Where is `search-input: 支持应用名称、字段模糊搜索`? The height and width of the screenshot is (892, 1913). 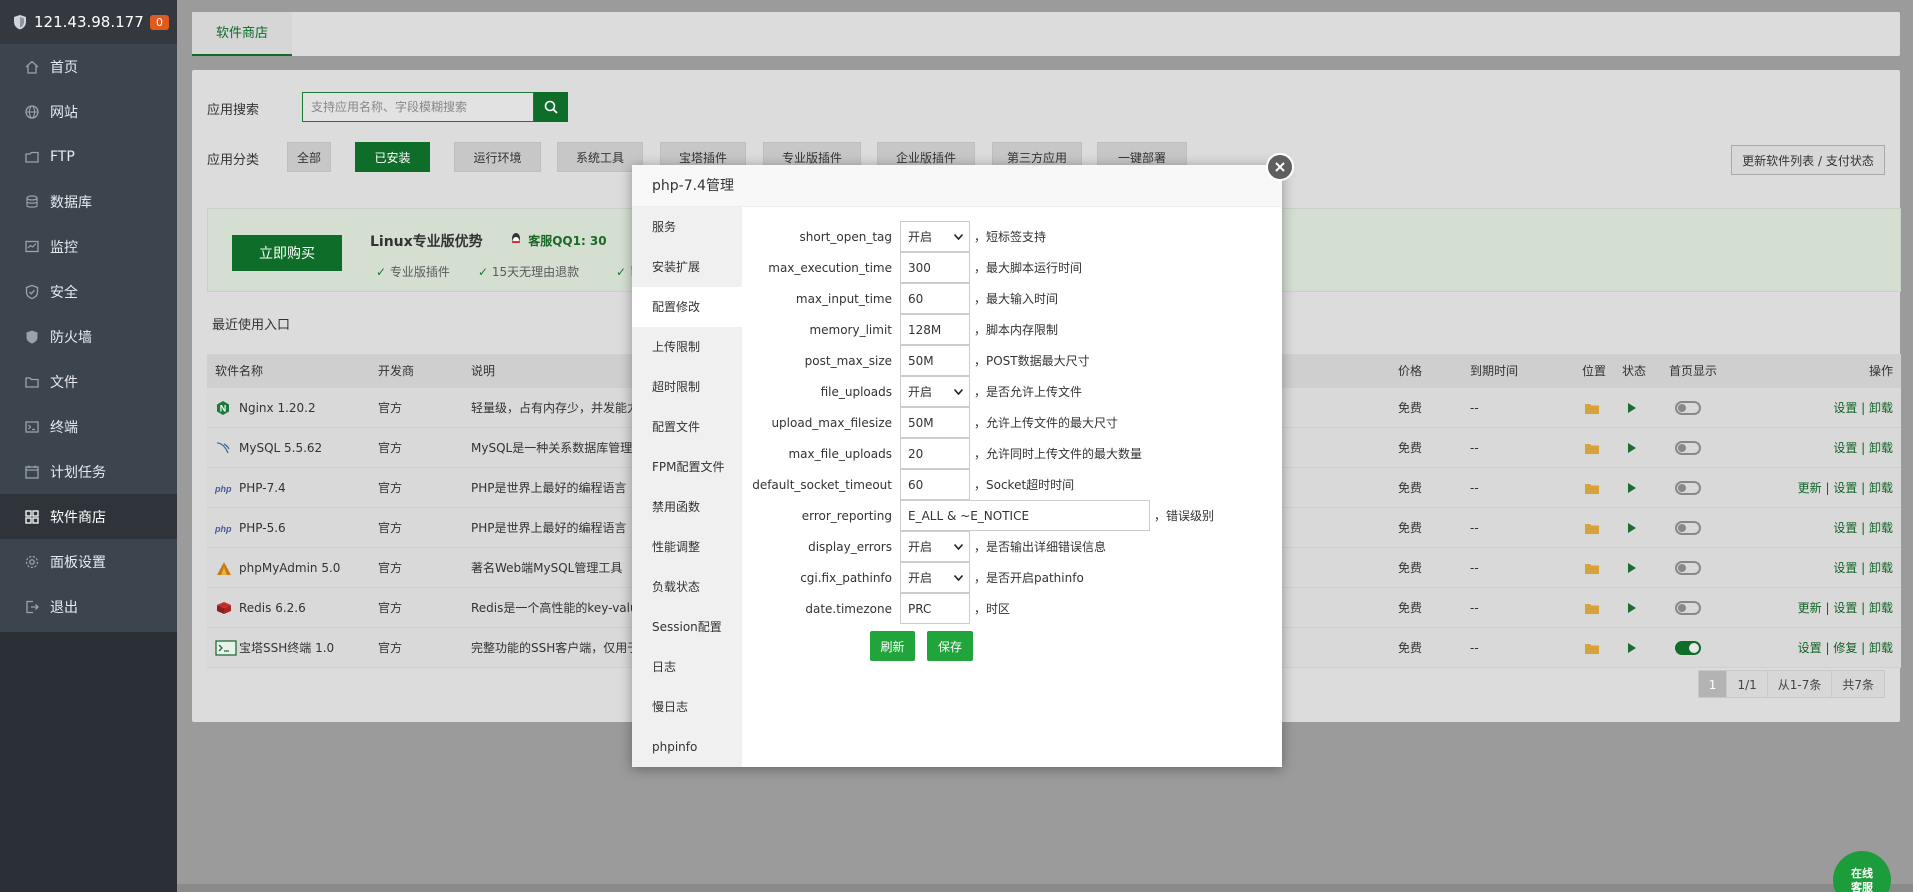 search-input: 支持应用名称、字段模糊搜索 is located at coordinates (418, 107).